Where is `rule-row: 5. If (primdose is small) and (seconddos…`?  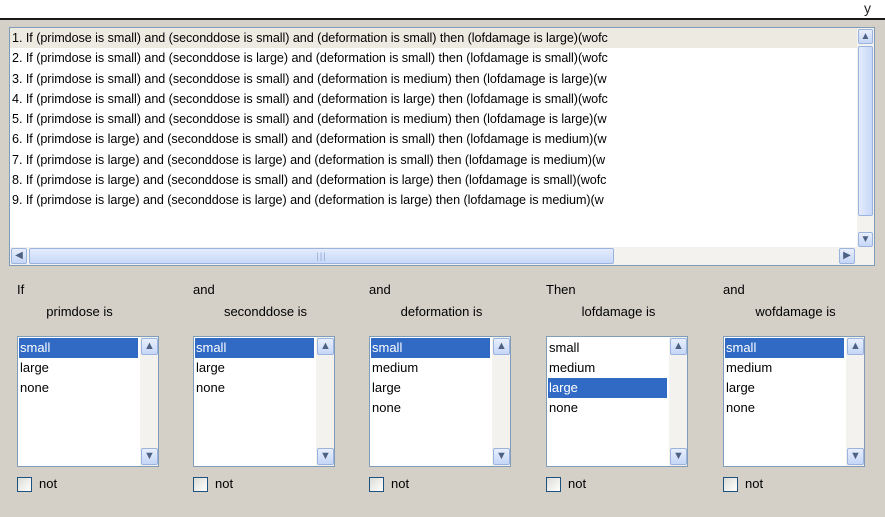
rule-row: 5. If (primdose is small) and (seconddos… is located at coordinates (433, 119).